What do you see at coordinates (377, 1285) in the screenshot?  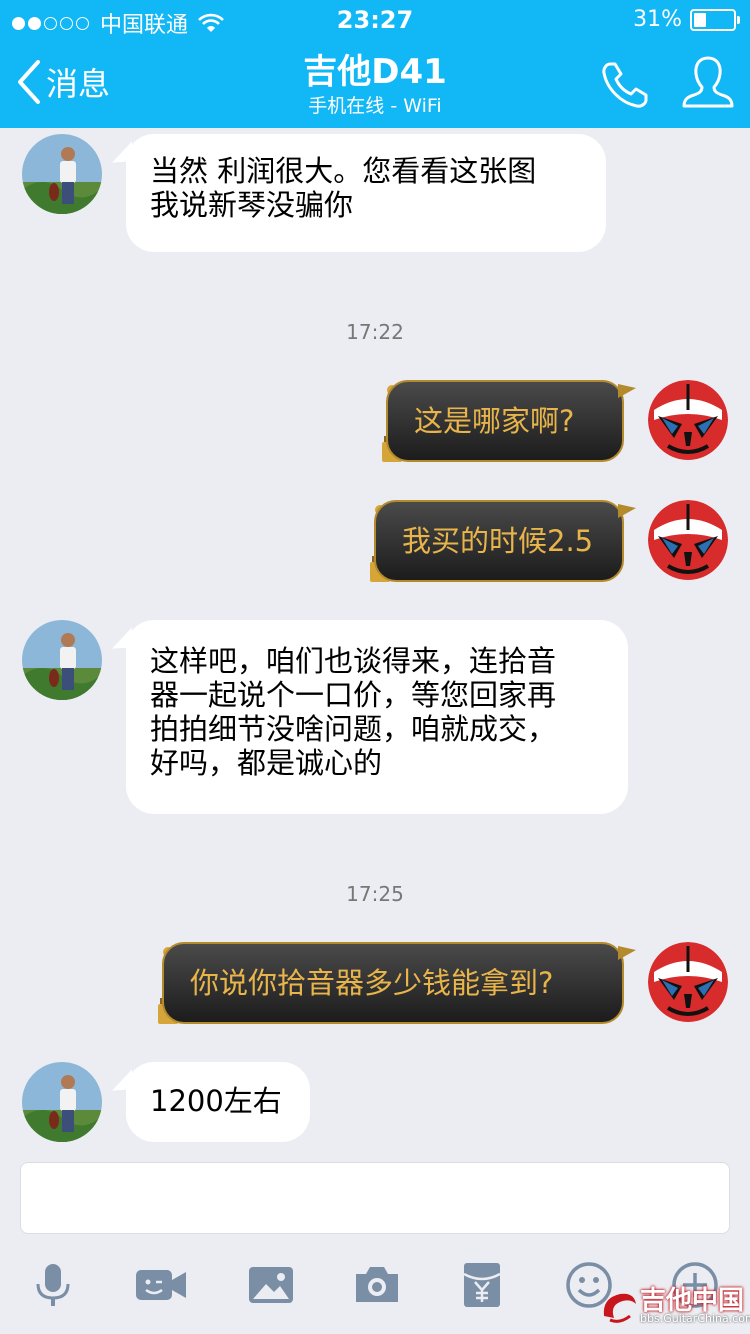 I see `camera-icon` at bounding box center [377, 1285].